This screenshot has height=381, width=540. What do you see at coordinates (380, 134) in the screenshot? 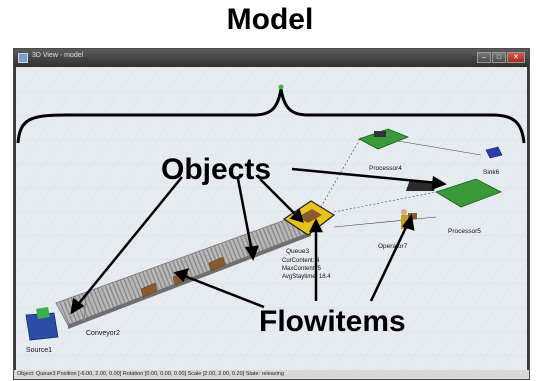
I see `processor4-belt` at bounding box center [380, 134].